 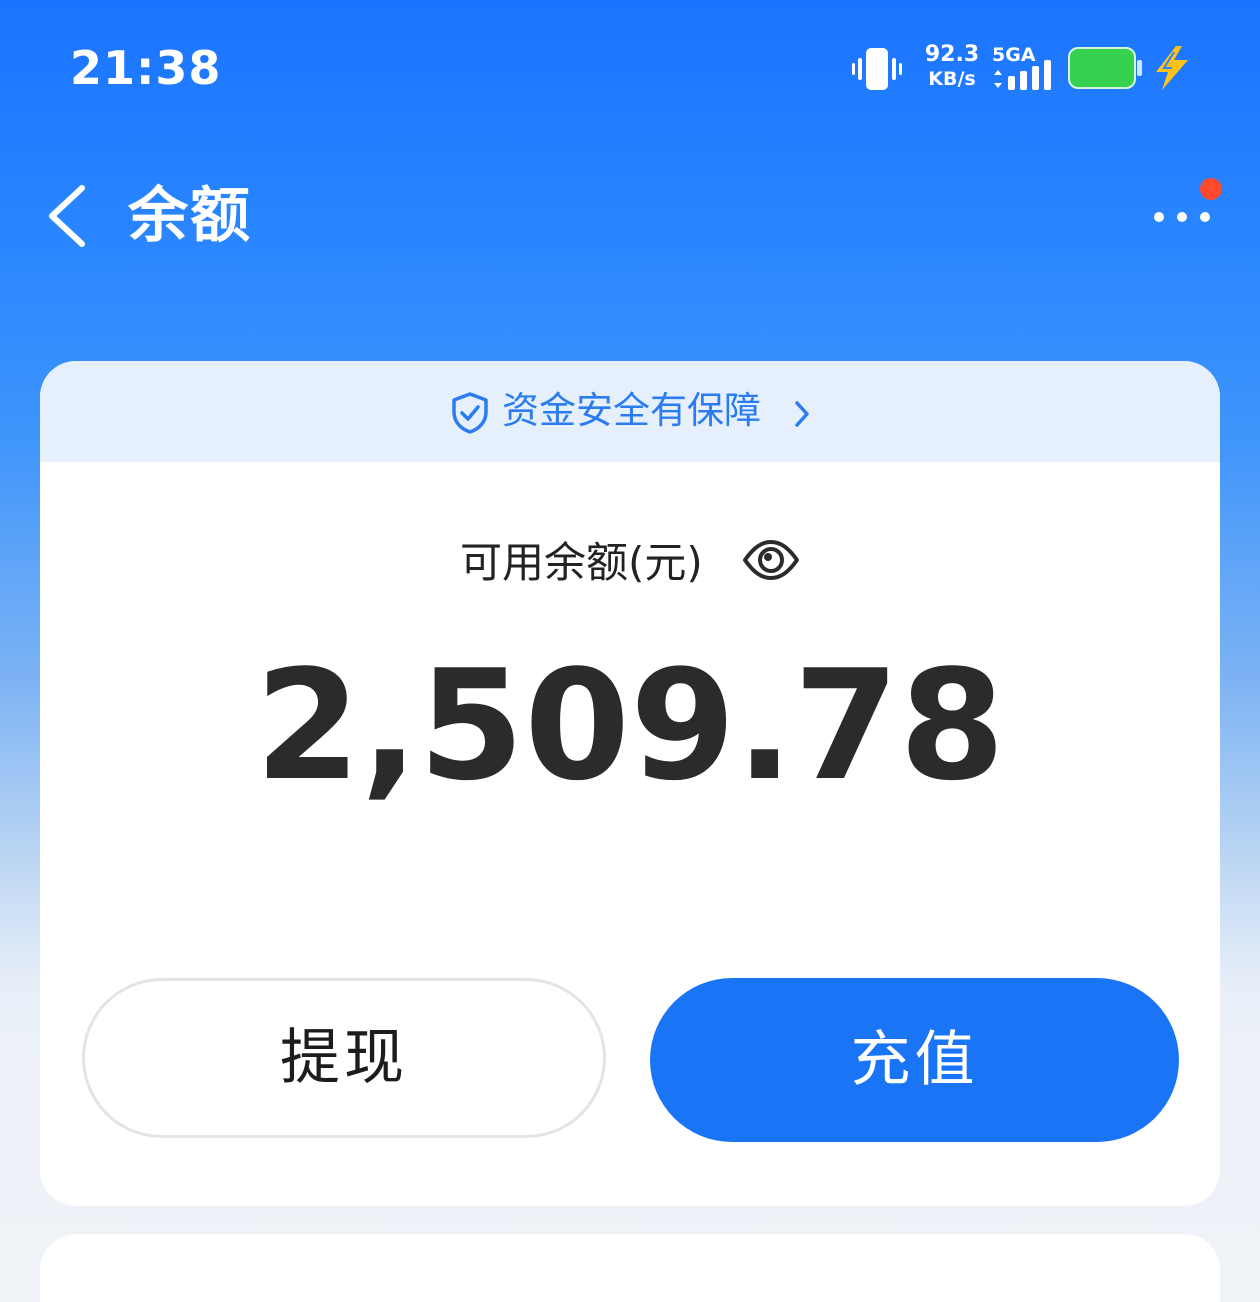 I want to click on available-balance-label: 可用余额(元), so click(x=581, y=562).